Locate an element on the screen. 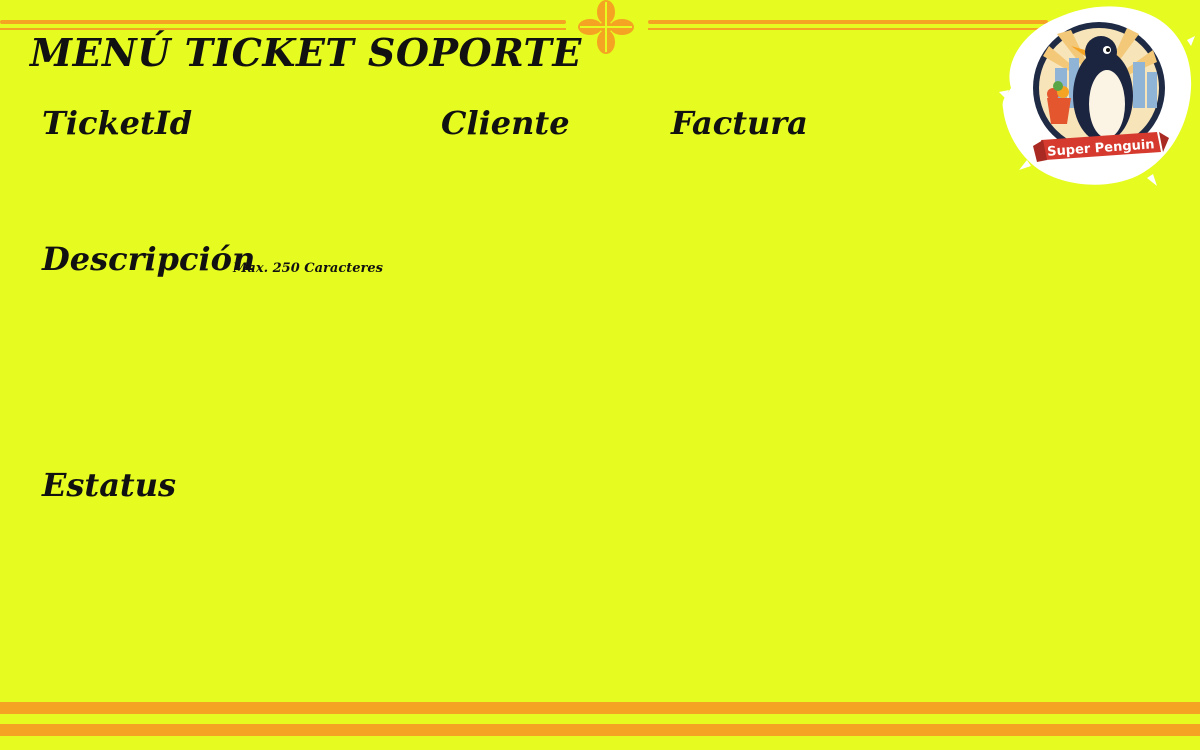 This screenshot has height=750, width=1200. bottom-band-top is located at coordinates (600, 708).